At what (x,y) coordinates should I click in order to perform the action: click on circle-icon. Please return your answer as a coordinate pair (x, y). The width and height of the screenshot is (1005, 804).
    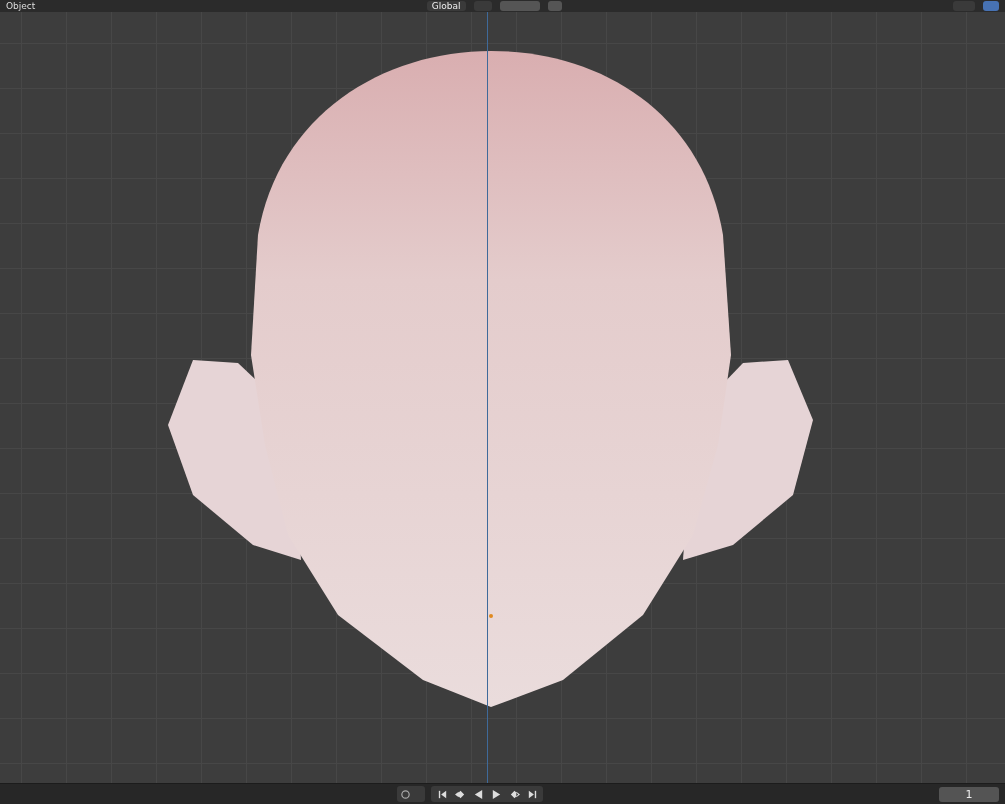
    Looking at the image, I should click on (405, 794).